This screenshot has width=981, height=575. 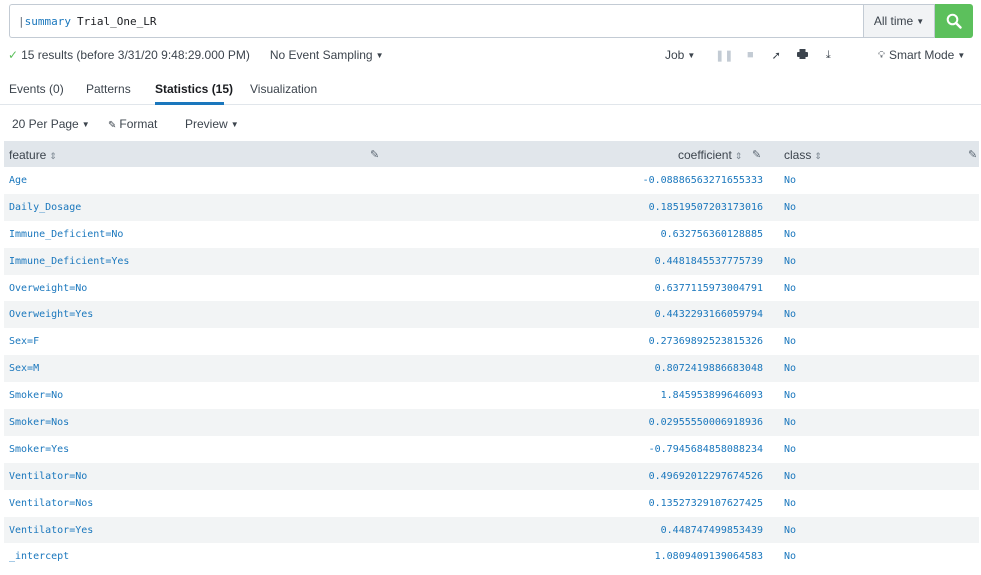 I want to click on search-icon, so click(x=954, y=21).